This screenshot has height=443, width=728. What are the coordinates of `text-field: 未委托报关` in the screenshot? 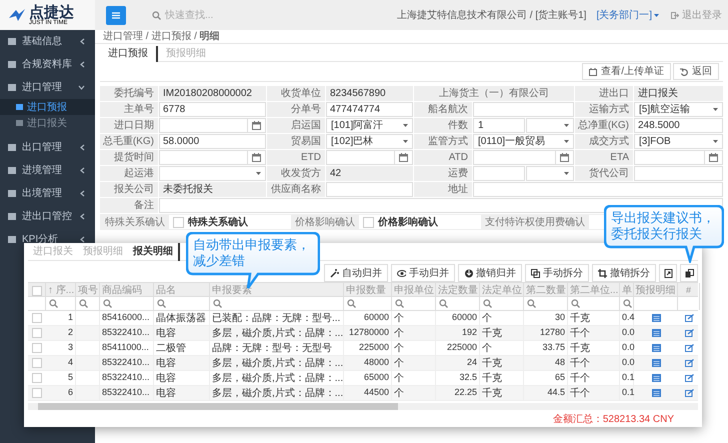 It's located at (212, 189).